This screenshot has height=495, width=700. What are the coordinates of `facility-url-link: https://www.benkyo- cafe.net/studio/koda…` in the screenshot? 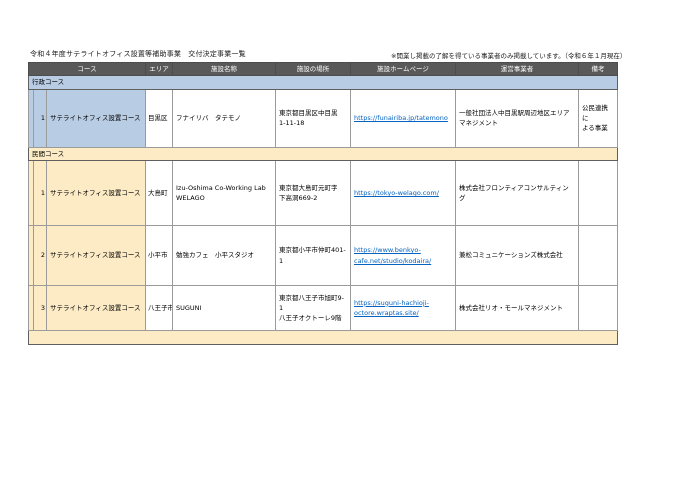 It's located at (392, 255).